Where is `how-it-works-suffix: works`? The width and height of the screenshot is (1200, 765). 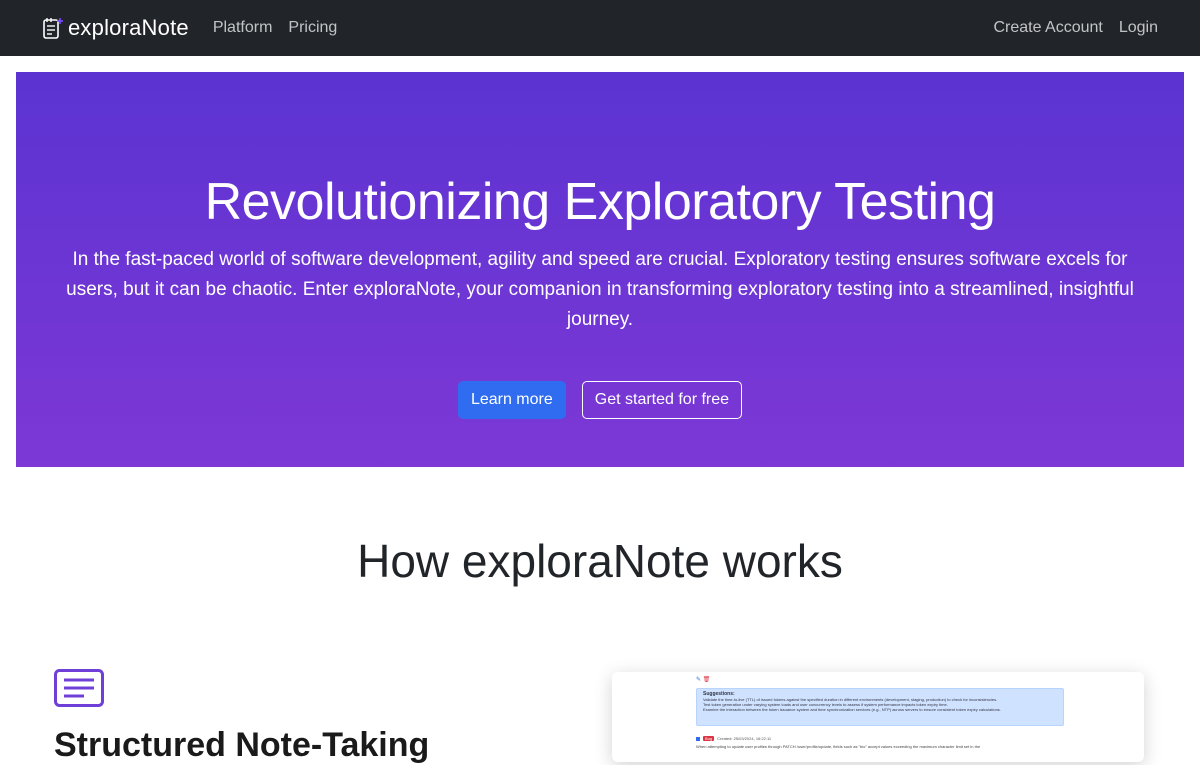
how-it-works-suffix: works is located at coordinates (776, 561).